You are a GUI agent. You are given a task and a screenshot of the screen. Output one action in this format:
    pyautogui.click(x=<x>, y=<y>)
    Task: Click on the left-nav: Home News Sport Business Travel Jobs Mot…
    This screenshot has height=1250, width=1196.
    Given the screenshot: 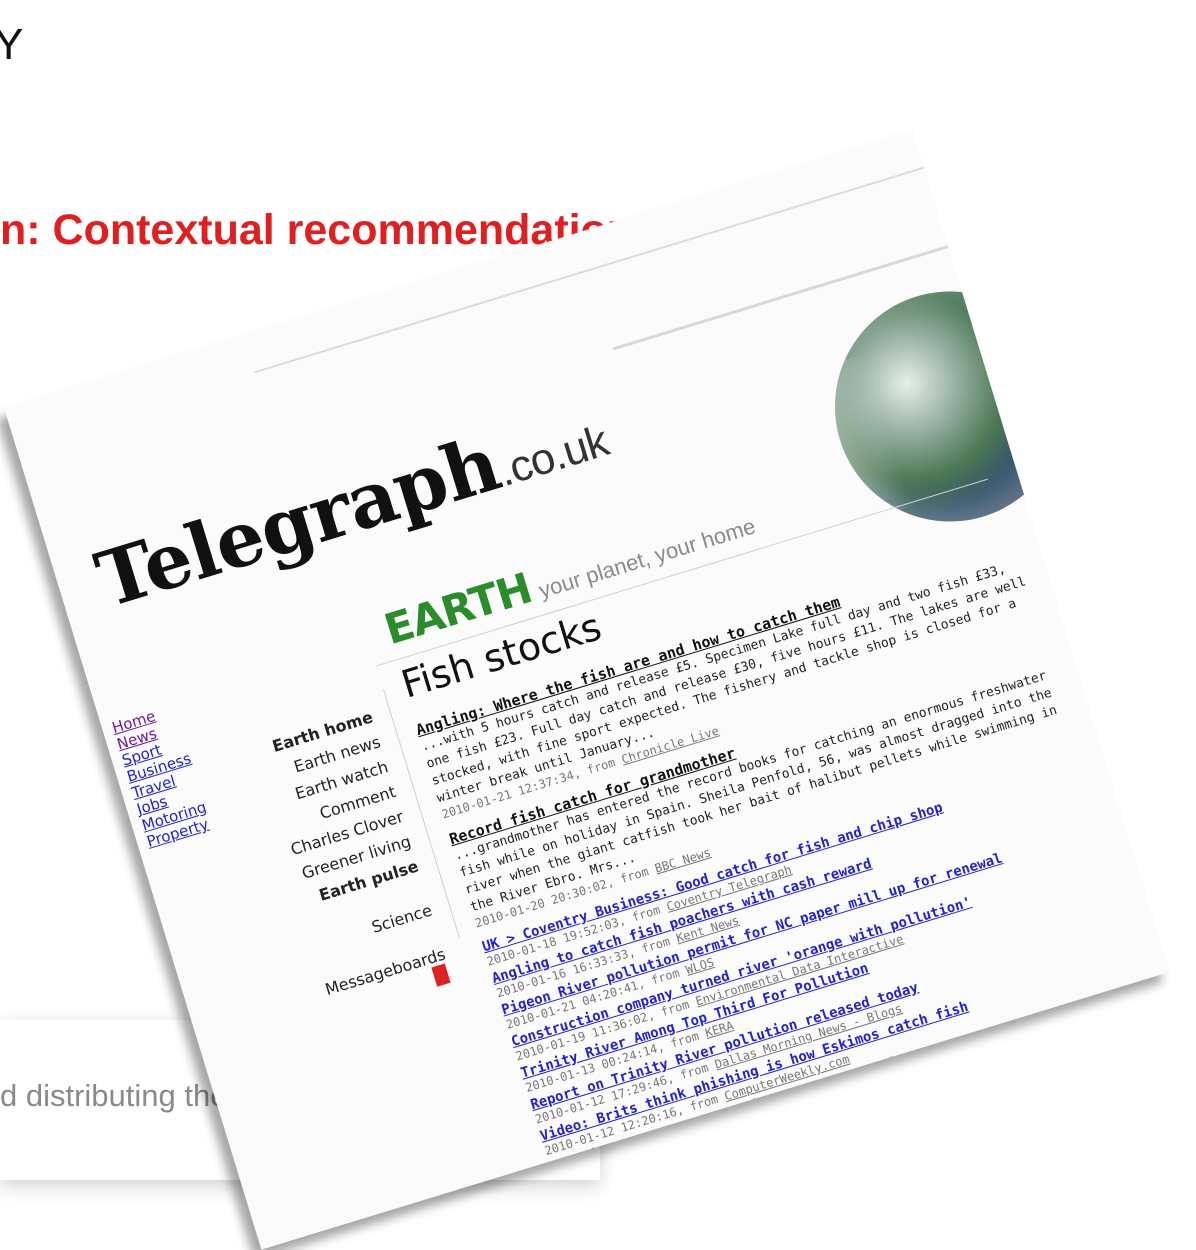 What is the action you would take?
    pyautogui.click(x=161, y=776)
    